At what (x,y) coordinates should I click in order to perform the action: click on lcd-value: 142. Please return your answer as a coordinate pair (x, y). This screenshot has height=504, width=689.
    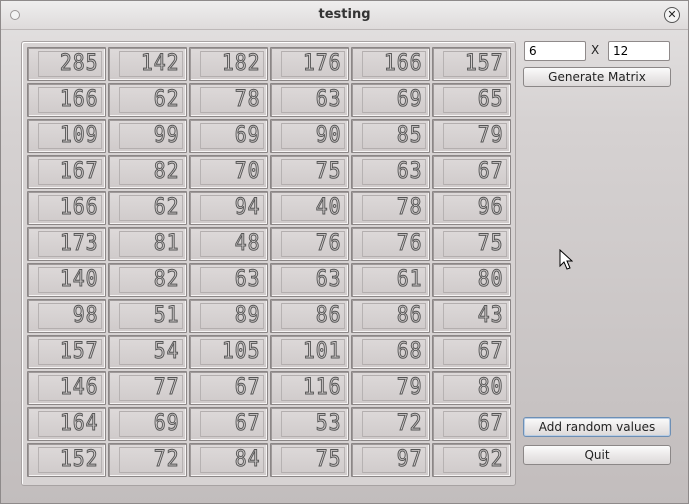
    Looking at the image, I should click on (151, 64).